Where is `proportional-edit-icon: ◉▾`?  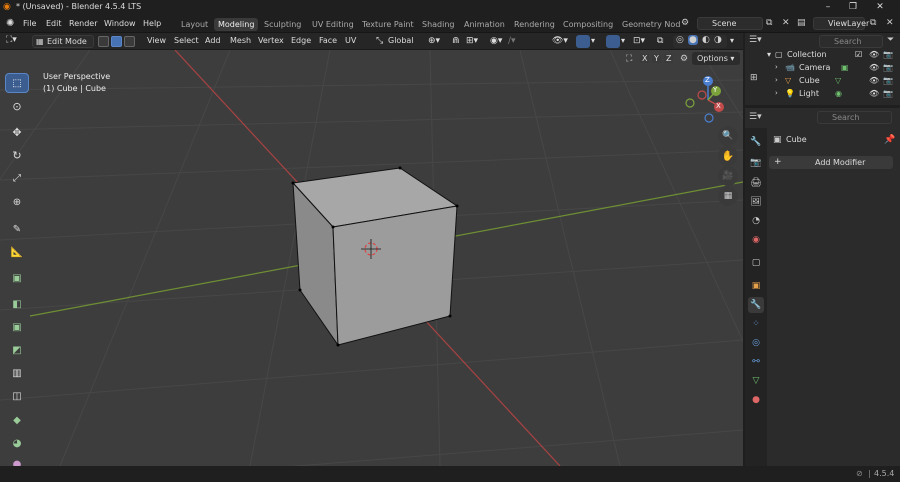
proportional-edit-icon: ◉▾ is located at coordinates (496, 41).